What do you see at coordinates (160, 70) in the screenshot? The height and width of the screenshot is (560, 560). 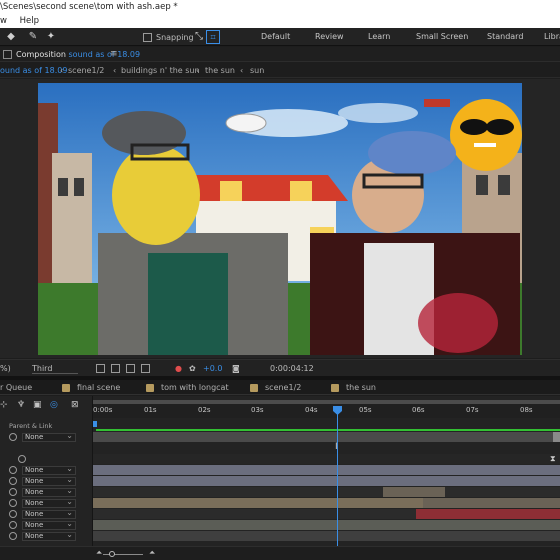 I see `breadcrumb-buildings: buildings n' the sun` at bounding box center [160, 70].